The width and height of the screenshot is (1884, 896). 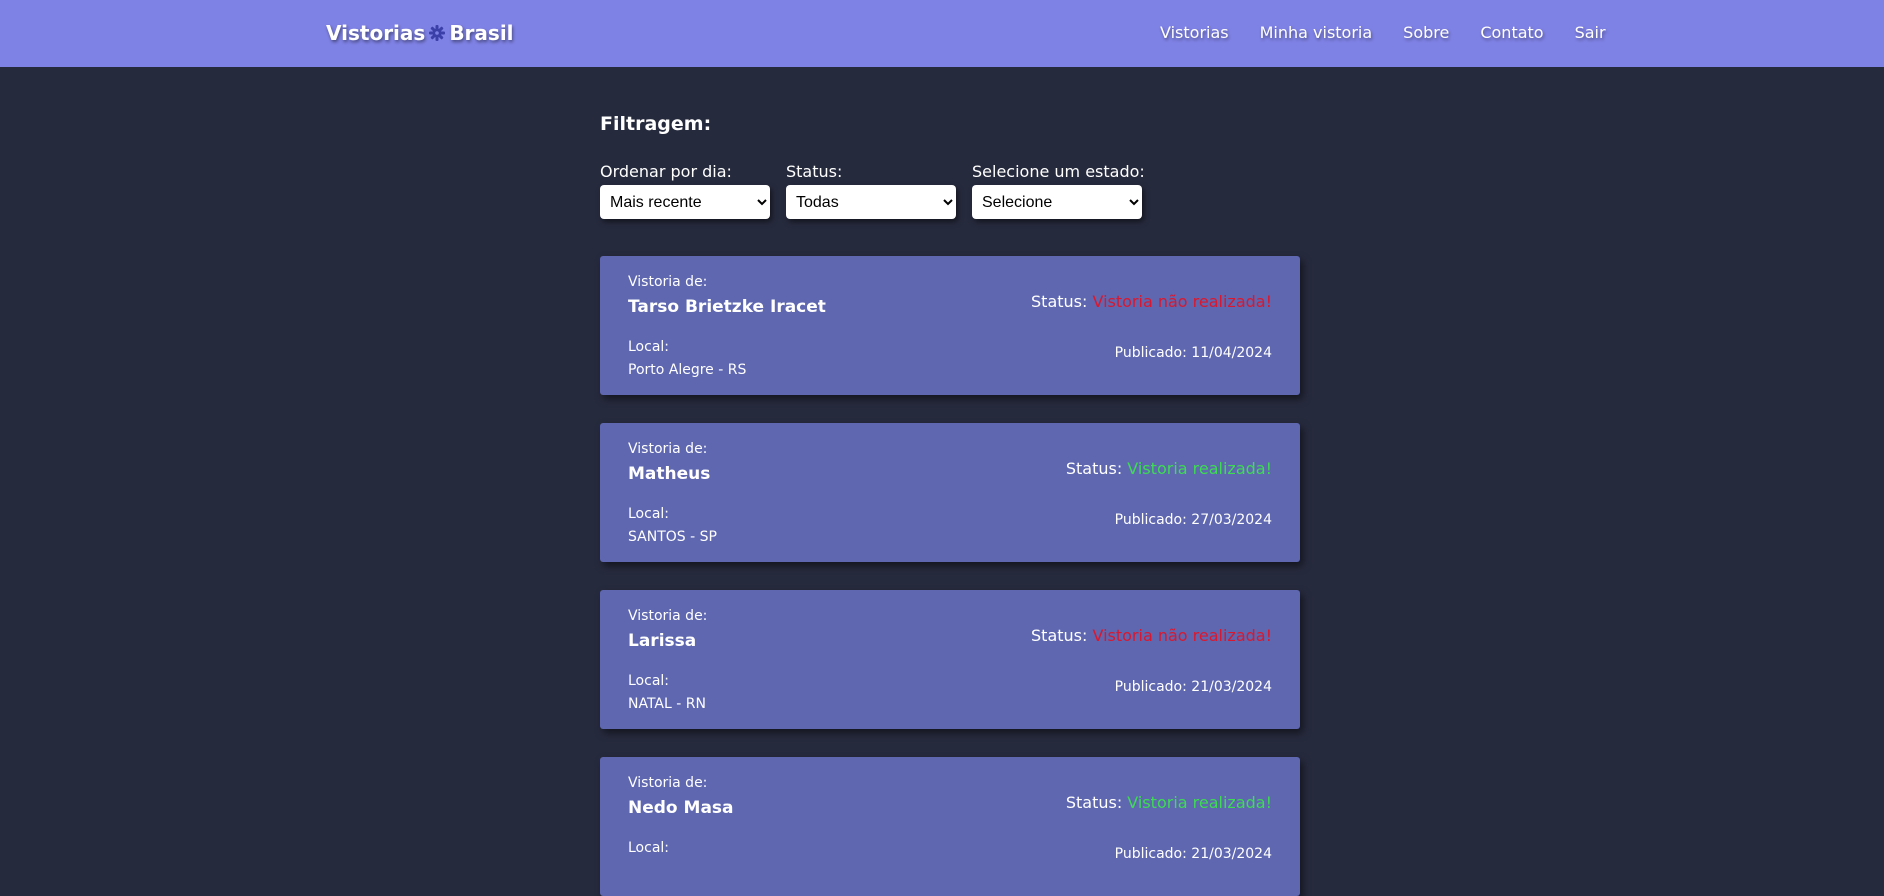 What do you see at coordinates (1194, 32) in the screenshot?
I see `nav-link-vistorias: Vistorias` at bounding box center [1194, 32].